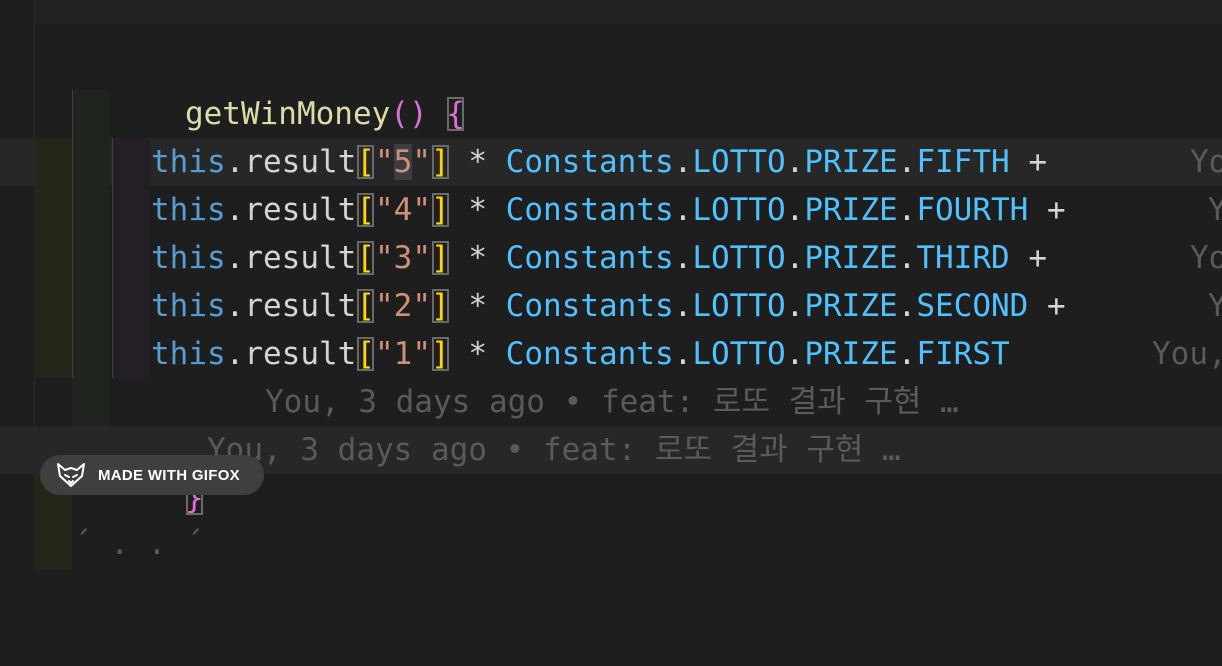 Image resolution: width=1222 pixels, height=666 pixels. What do you see at coordinates (138, 544) in the screenshot?
I see `next-line-partial: ´ . . ´` at bounding box center [138, 544].